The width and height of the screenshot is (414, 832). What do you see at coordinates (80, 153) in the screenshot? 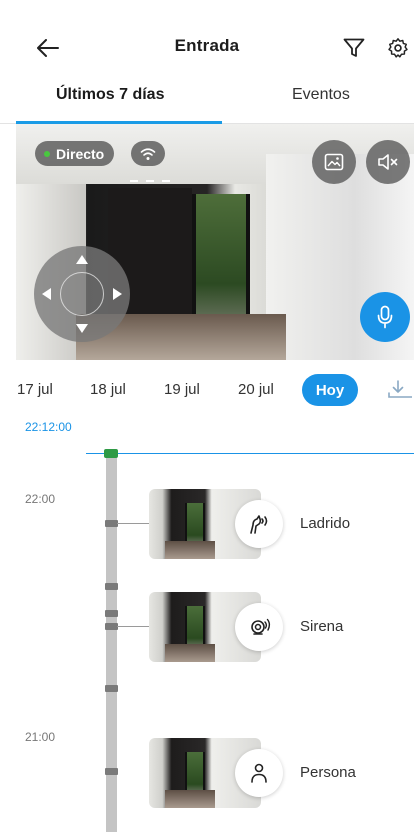
I see `live-label: Directo` at bounding box center [80, 153].